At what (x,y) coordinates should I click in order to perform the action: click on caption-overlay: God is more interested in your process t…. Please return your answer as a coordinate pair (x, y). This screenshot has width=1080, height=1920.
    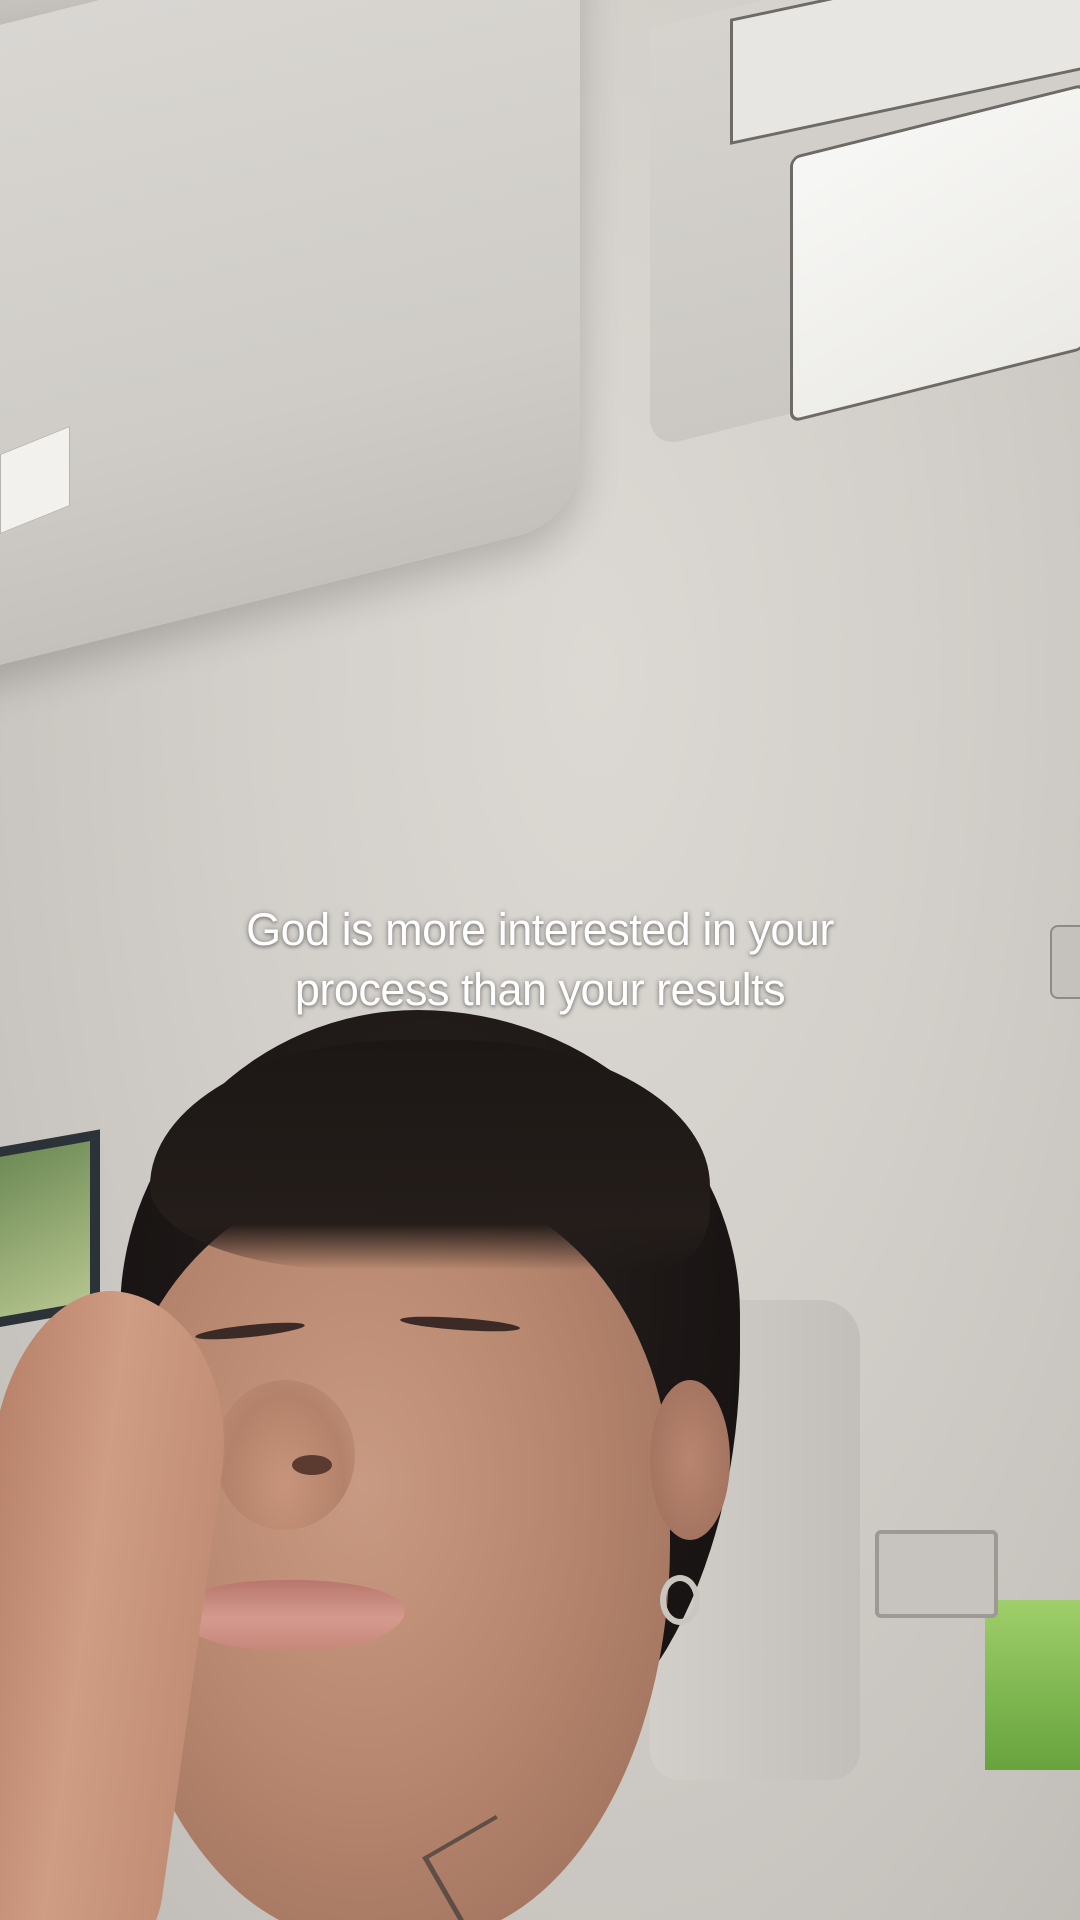
    Looking at the image, I should click on (540, 960).